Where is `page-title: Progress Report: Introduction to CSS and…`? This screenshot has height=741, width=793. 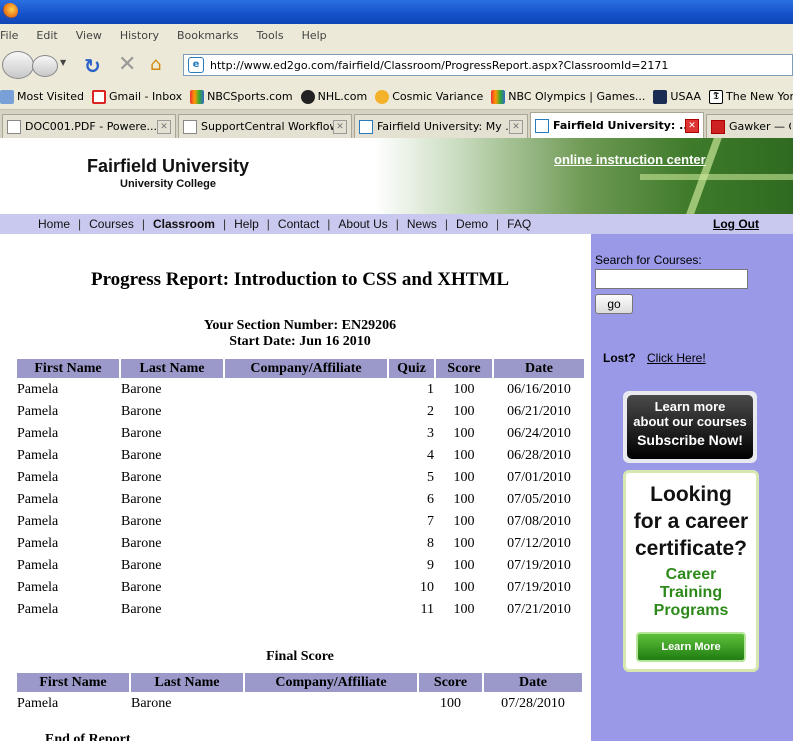
page-title: Progress Report: Introduction to CSS and… is located at coordinates (300, 279).